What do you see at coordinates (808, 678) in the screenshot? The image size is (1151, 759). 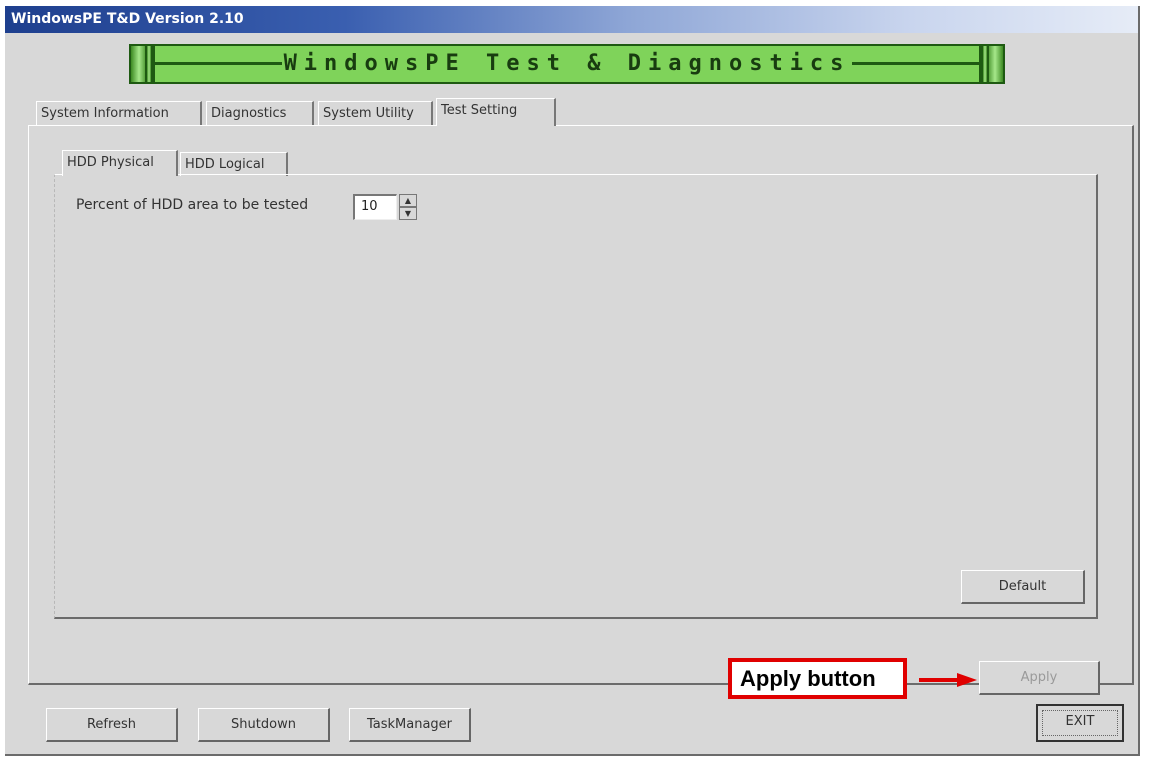 I see `apply-annotation-text: Apply button` at bounding box center [808, 678].